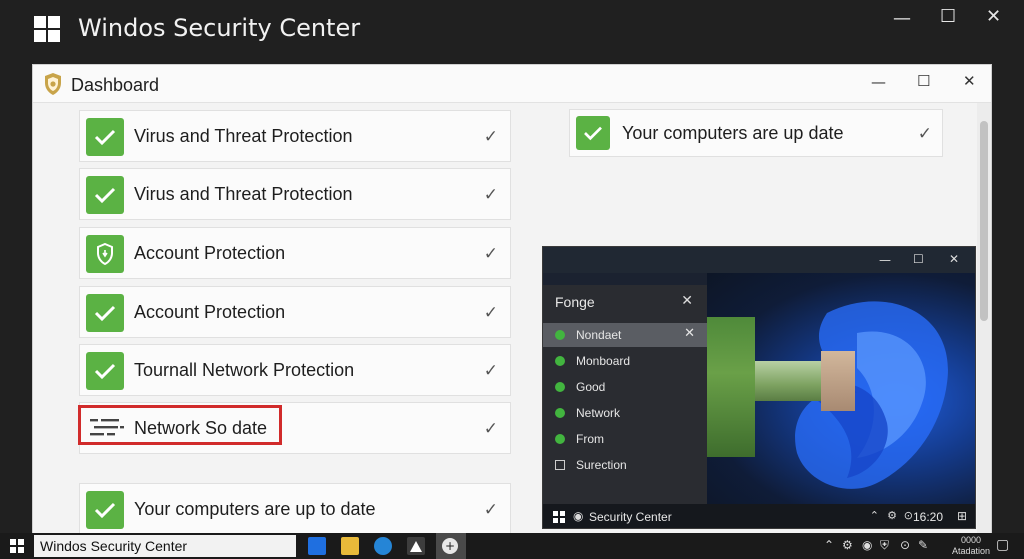 The width and height of the screenshot is (1024, 559). I want to click on notification-icon: ⊞, so click(962, 516).